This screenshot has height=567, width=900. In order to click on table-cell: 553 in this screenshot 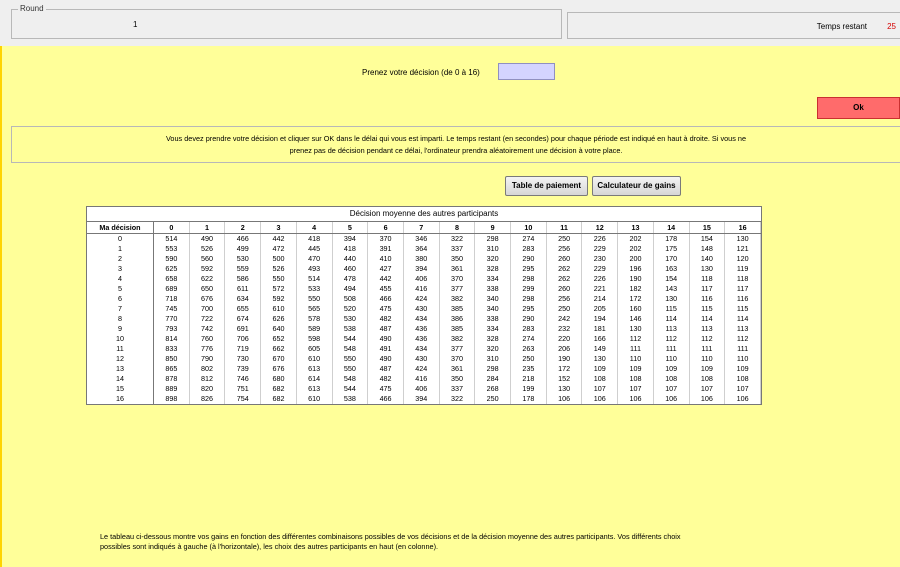, I will do `click(171, 249)`.